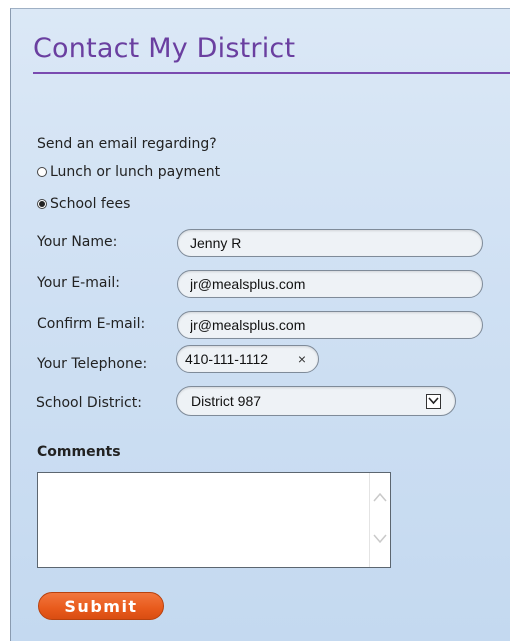  Describe the element at coordinates (316, 401) in the screenshot. I see `district-select: District 987` at that location.